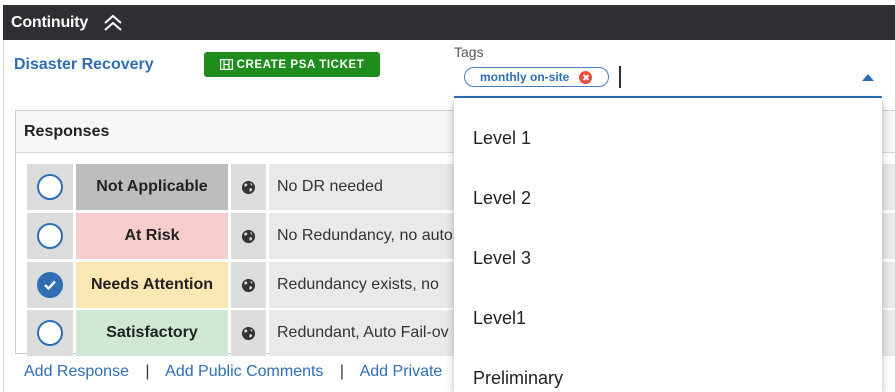  What do you see at coordinates (84, 64) in the screenshot?
I see `section-title: Disaster Recovery` at bounding box center [84, 64].